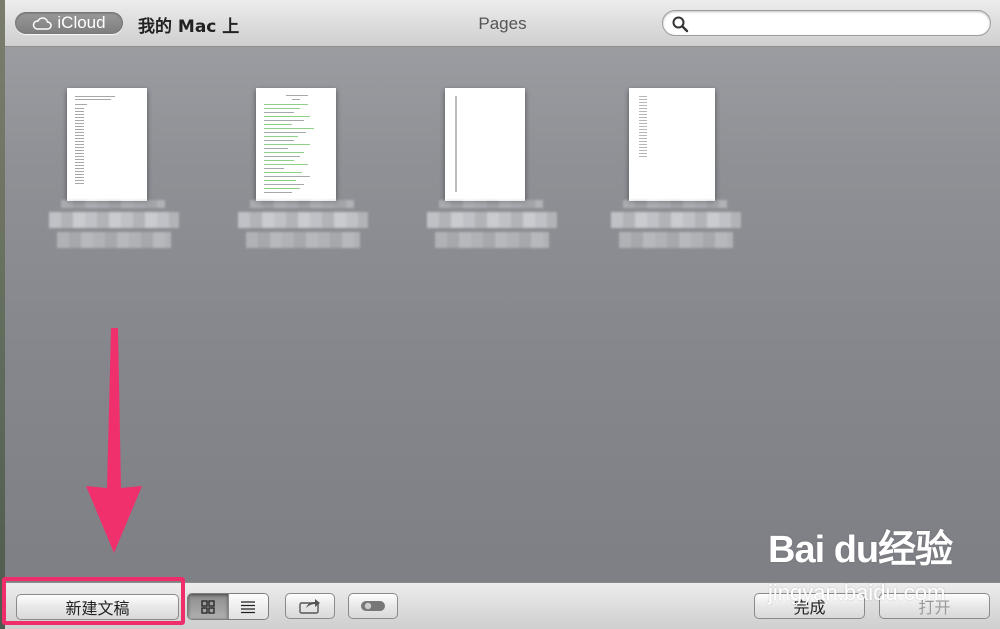 The width and height of the screenshot is (1000, 629). I want to click on open-button: 打开, so click(934, 606).